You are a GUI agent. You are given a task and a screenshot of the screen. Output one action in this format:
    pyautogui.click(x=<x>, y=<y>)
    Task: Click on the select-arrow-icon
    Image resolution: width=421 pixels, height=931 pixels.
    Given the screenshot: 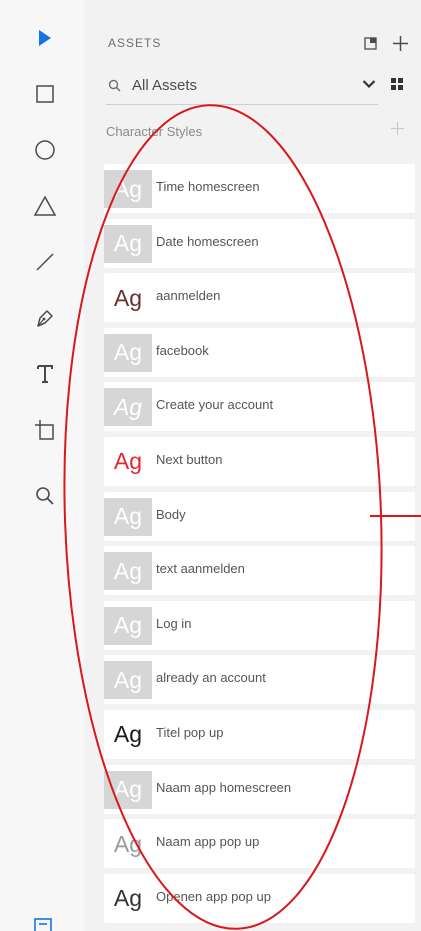 What is the action you would take?
    pyautogui.click(x=45, y=38)
    